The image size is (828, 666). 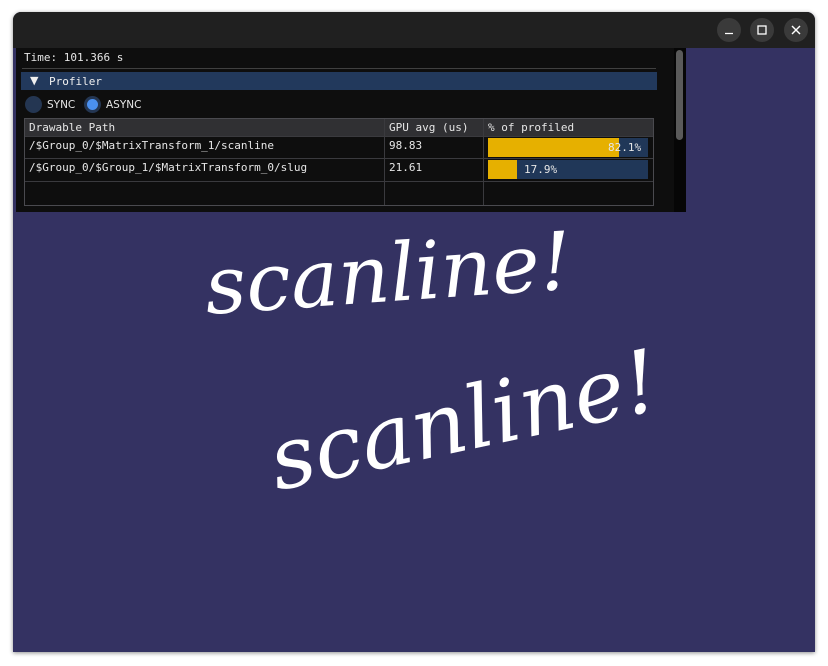 I want to click on radio-selected-dot, so click(x=92, y=104).